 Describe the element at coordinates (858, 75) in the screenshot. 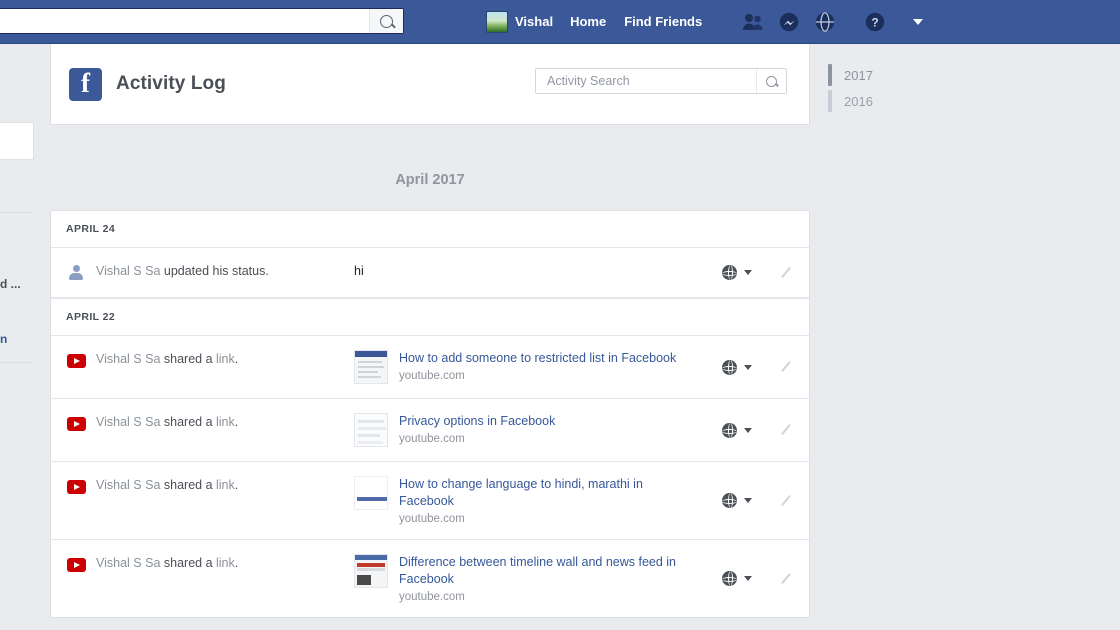

I see `year-label: 2017` at that location.